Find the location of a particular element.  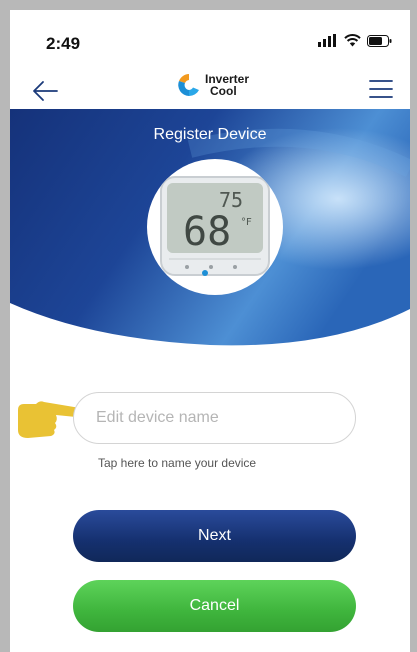

menu-button is located at coordinates (381, 89).